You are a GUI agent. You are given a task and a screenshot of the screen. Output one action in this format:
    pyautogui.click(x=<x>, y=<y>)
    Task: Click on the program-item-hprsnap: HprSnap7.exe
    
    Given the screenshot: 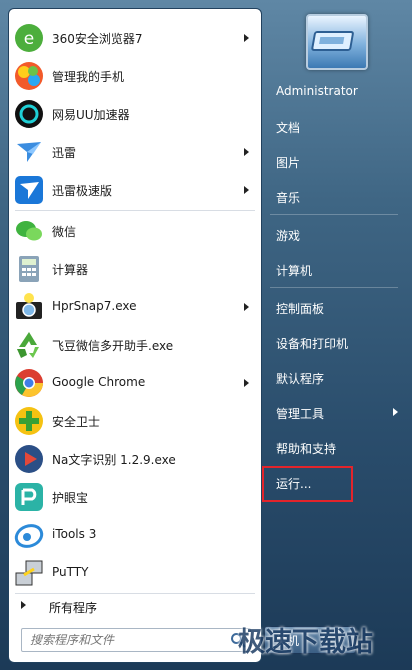 What is the action you would take?
    pyautogui.click(x=135, y=307)
    